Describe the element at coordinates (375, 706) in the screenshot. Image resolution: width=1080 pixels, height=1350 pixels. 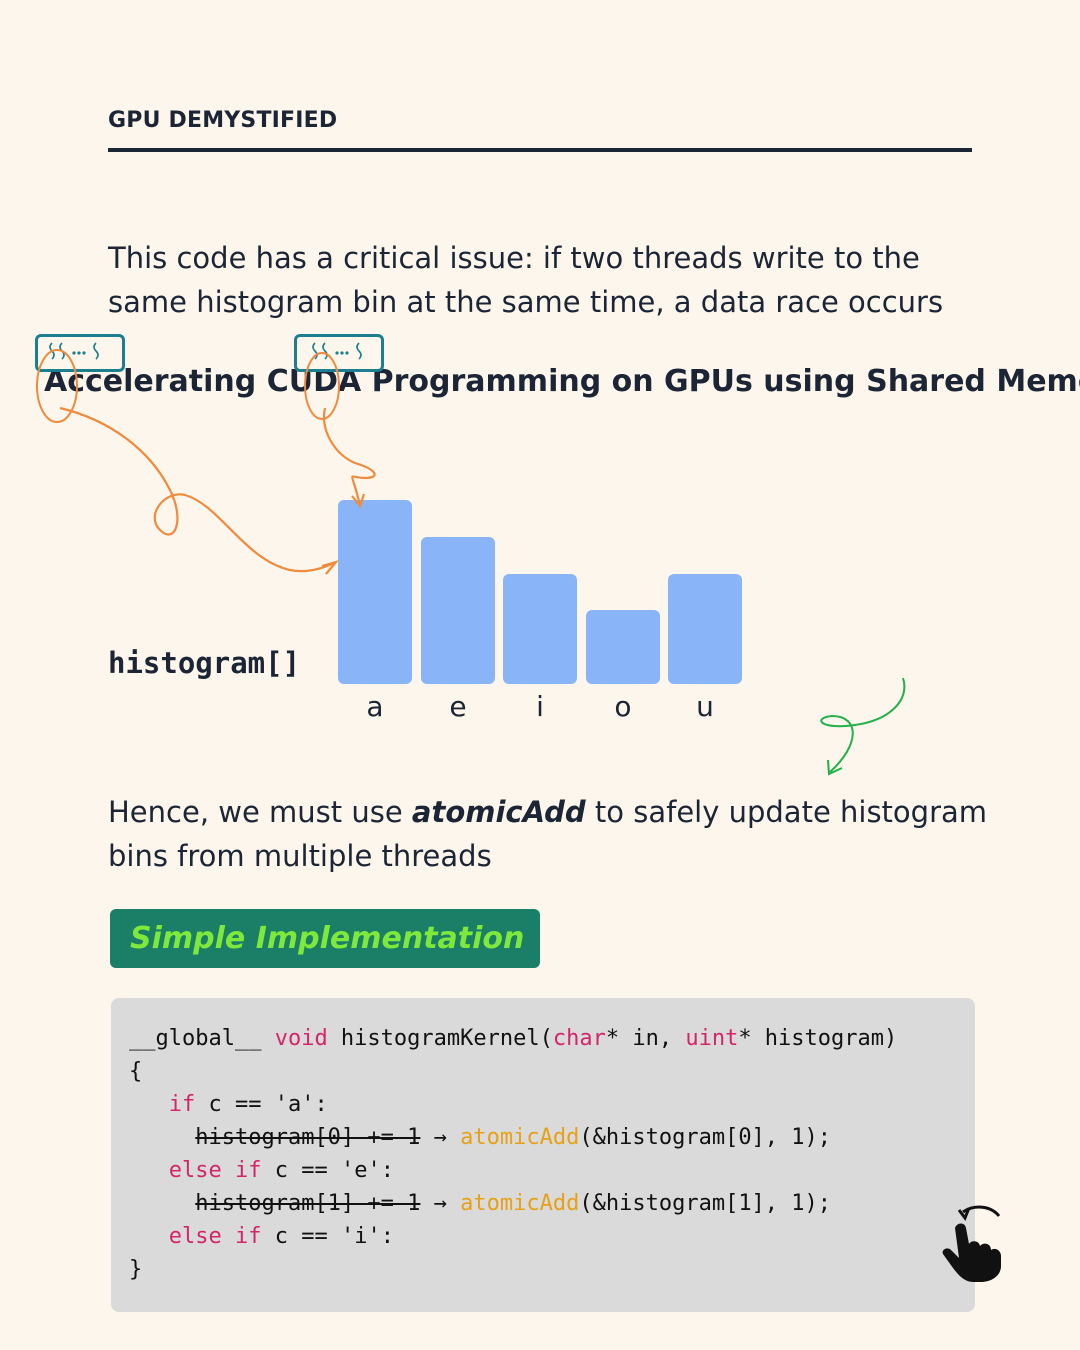
I see `histogram-bin-label: a` at that location.